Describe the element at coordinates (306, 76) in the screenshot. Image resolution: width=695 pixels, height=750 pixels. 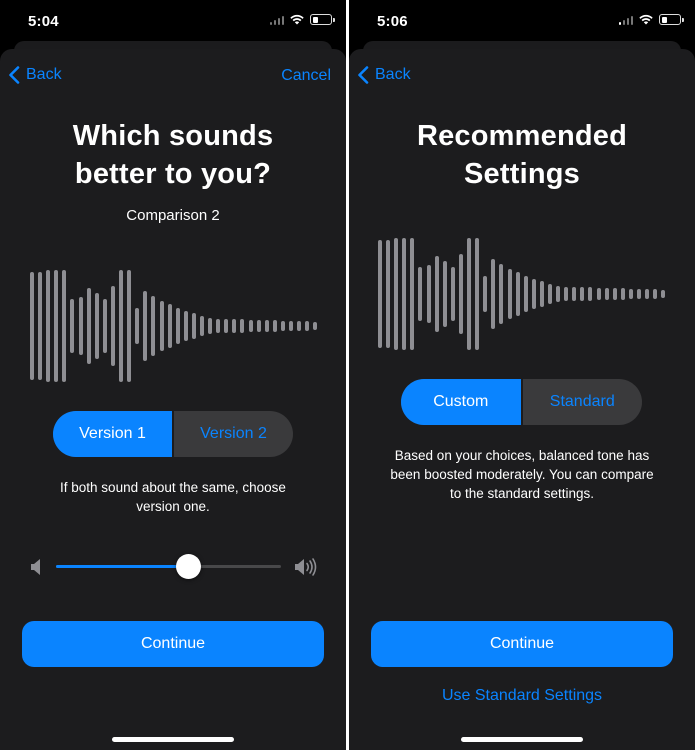
I see `cancel-button: Cancel` at that location.